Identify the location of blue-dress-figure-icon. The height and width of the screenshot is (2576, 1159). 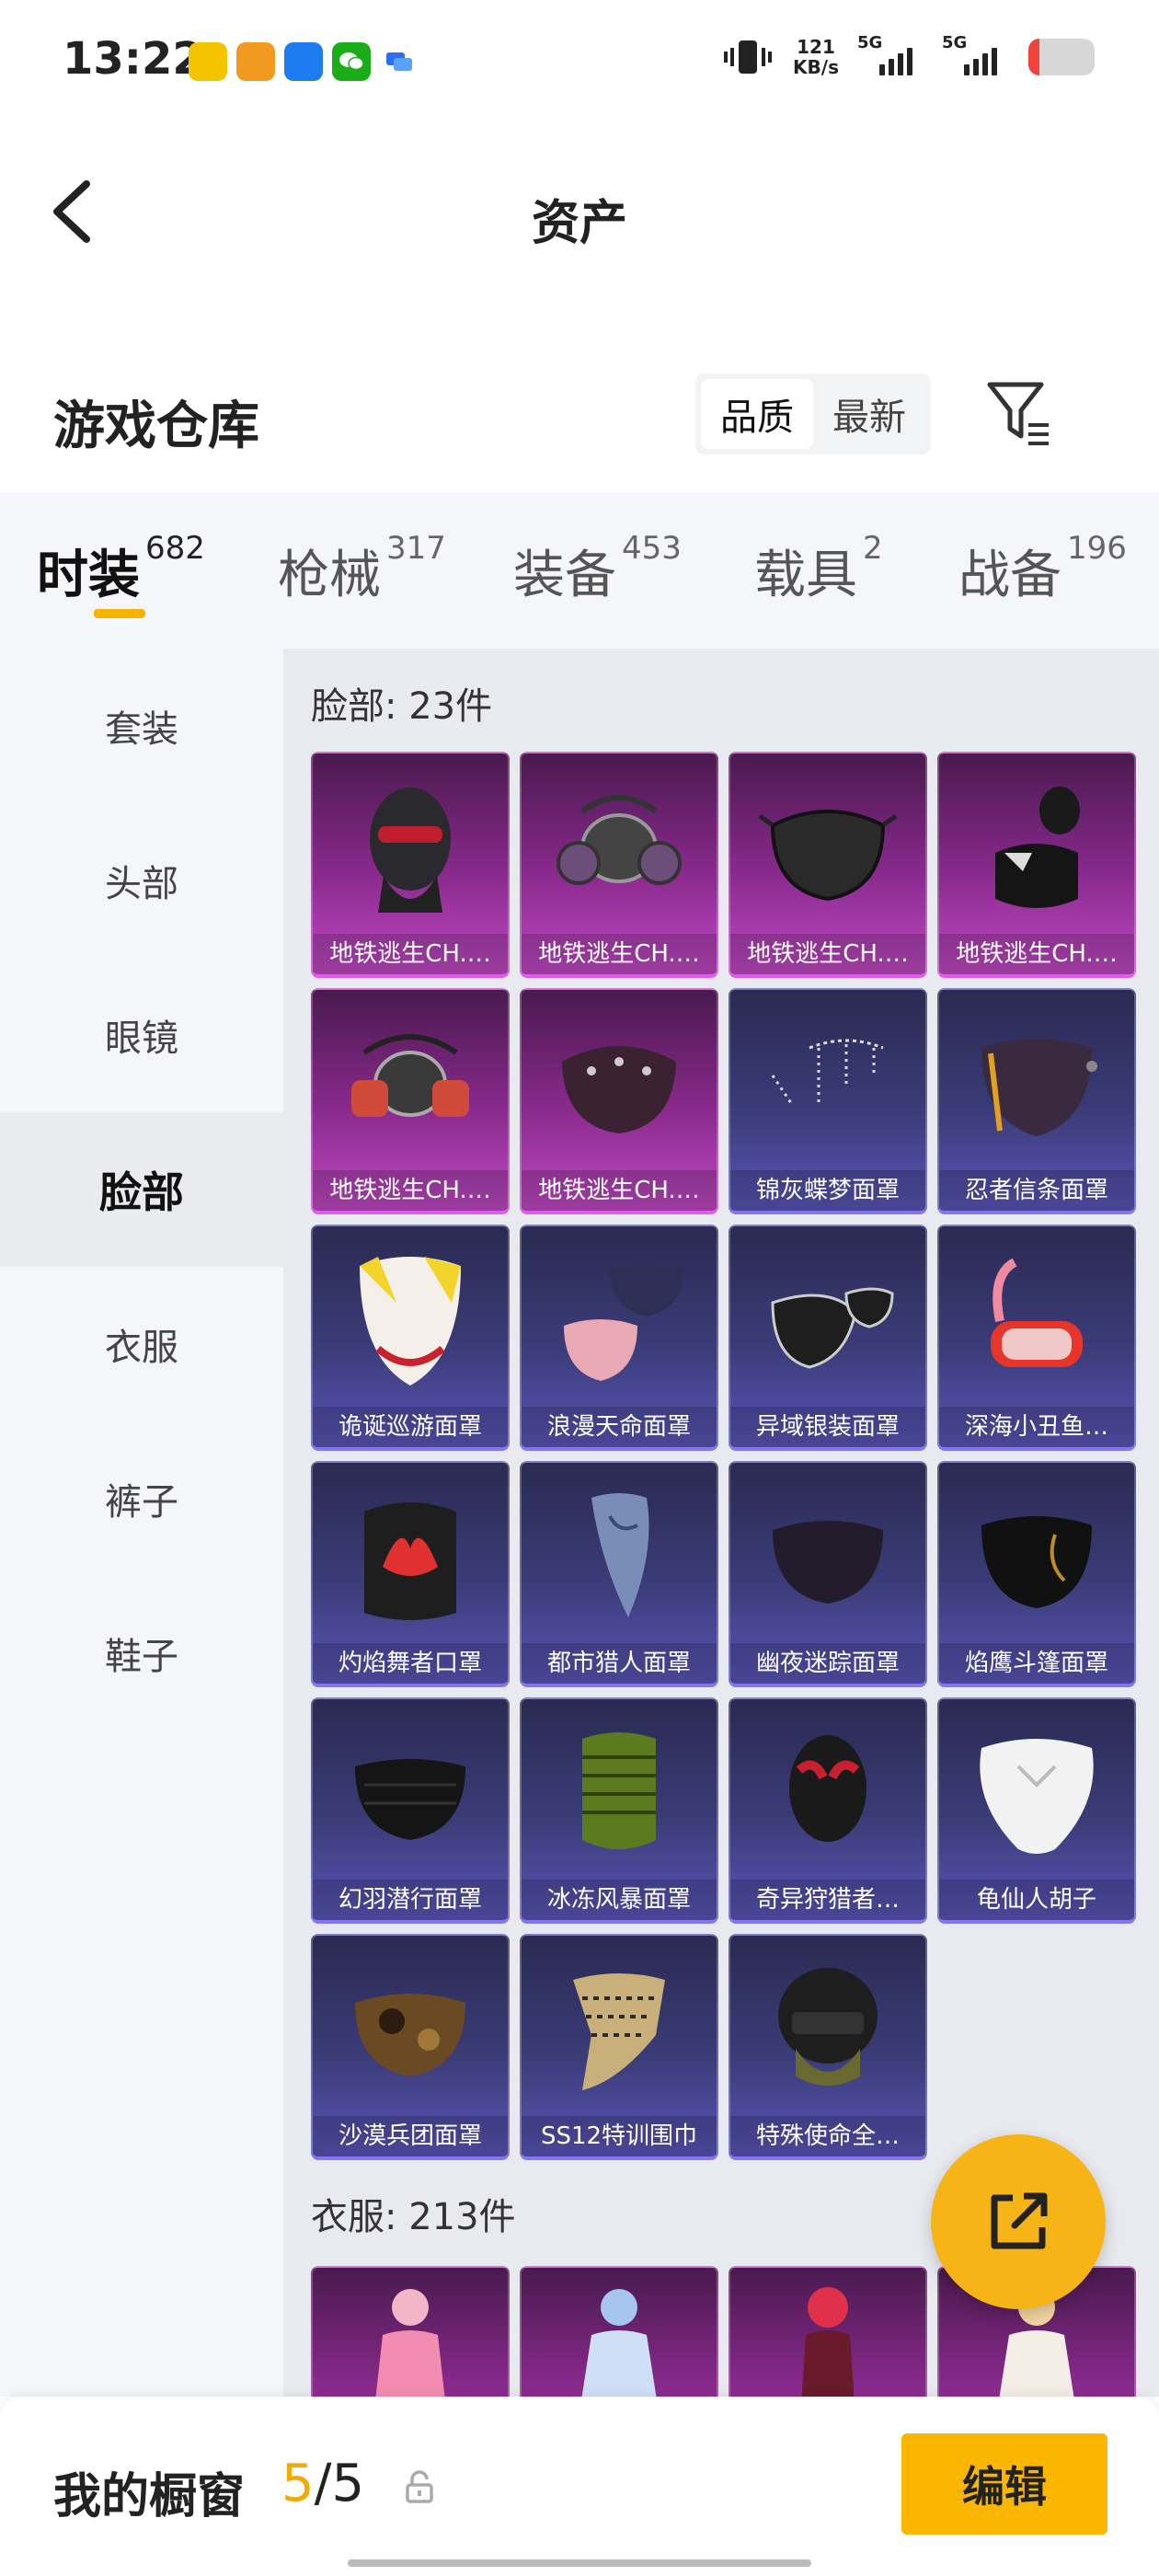
(619, 2336).